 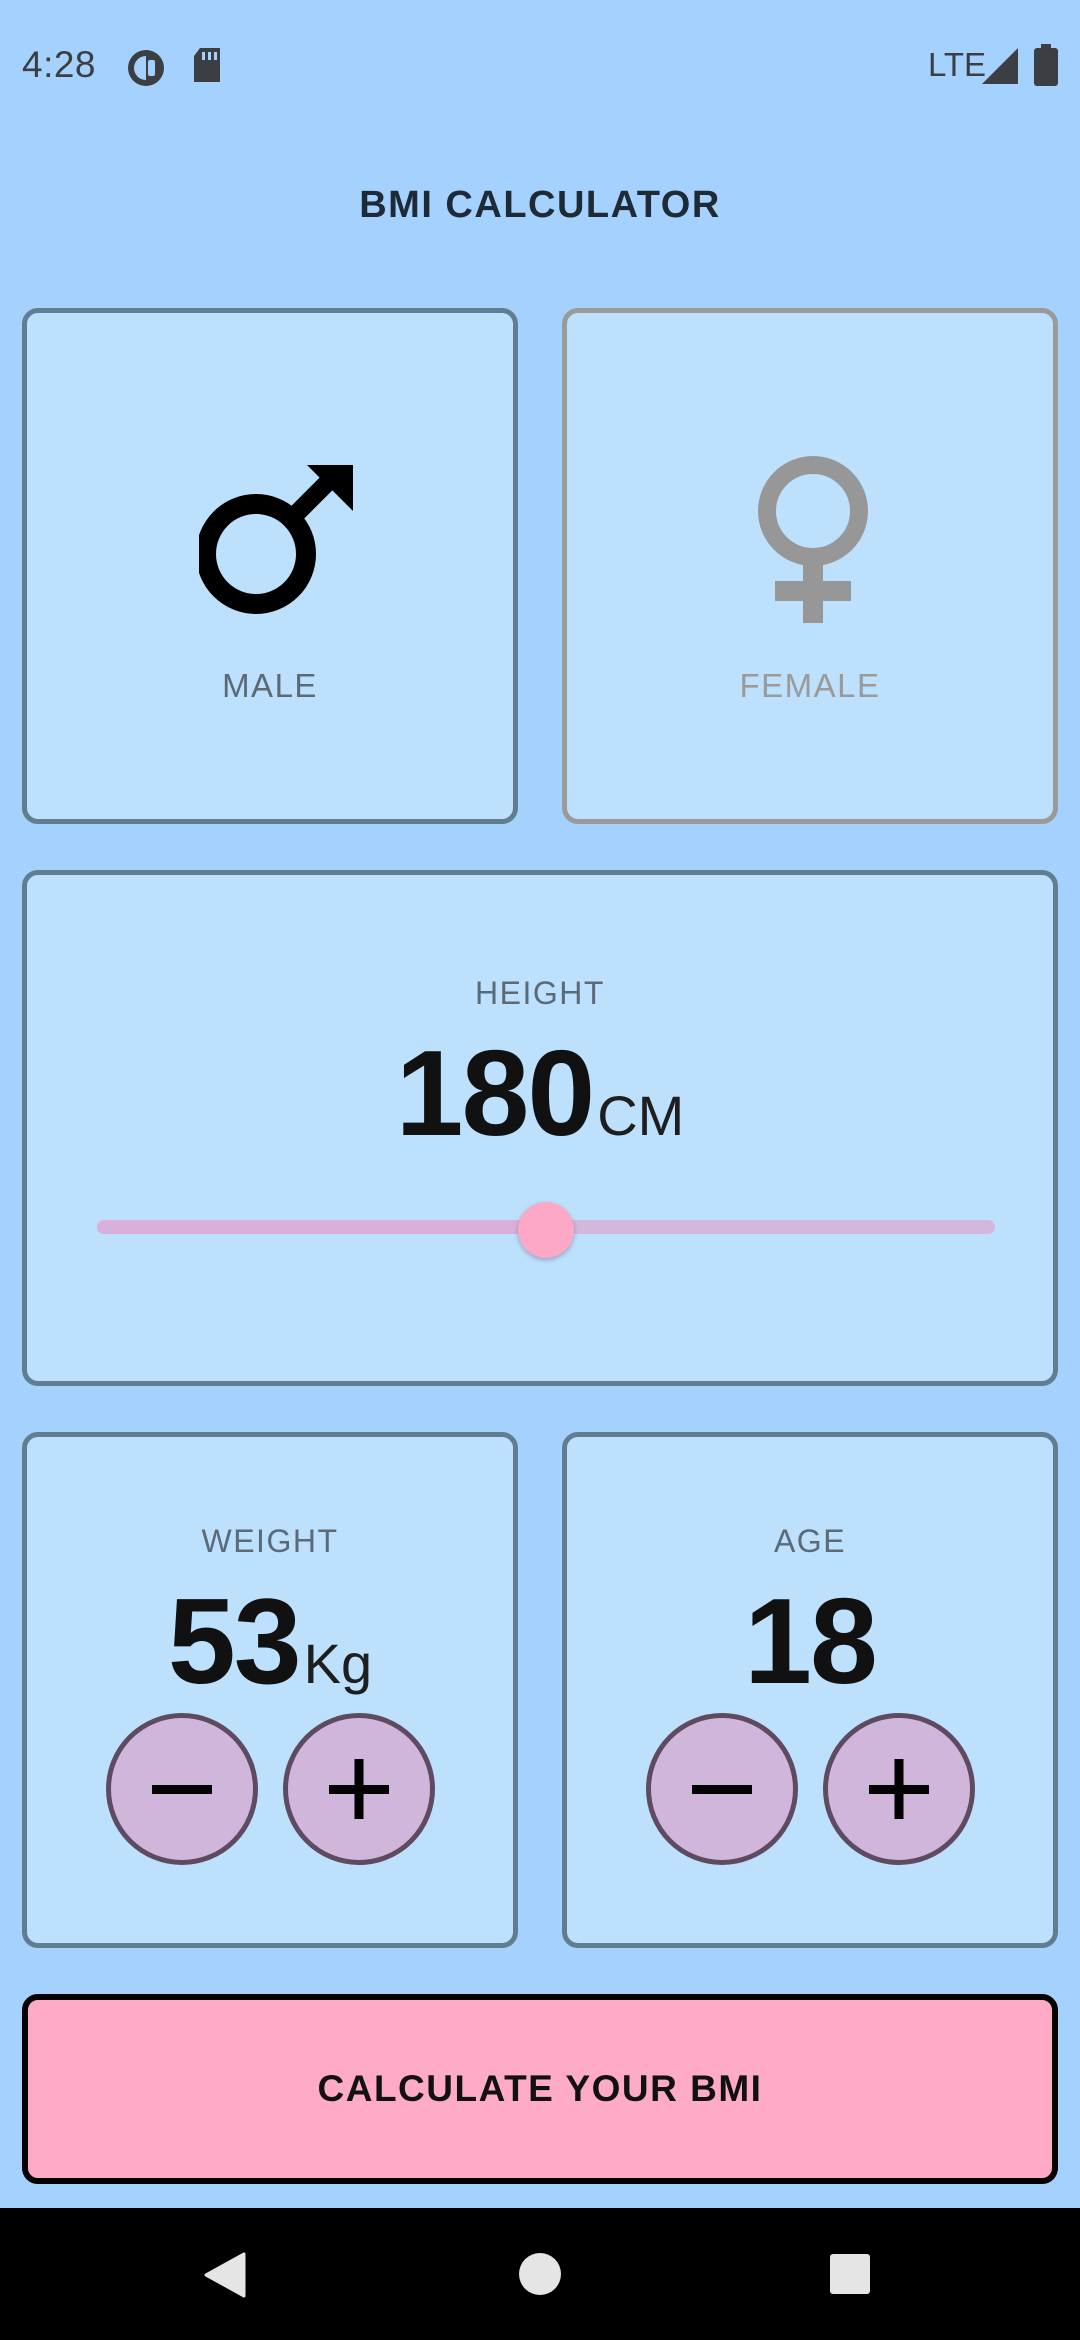 What do you see at coordinates (338, 1663) in the screenshot?
I see `weight-unit: Kg` at bounding box center [338, 1663].